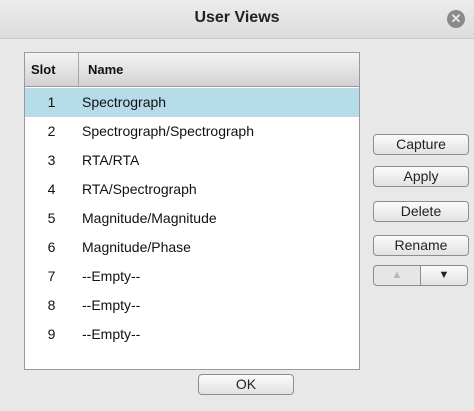 The height and width of the screenshot is (411, 474). What do you see at coordinates (43, 69) in the screenshot?
I see `column-header-slot: Slot` at bounding box center [43, 69].